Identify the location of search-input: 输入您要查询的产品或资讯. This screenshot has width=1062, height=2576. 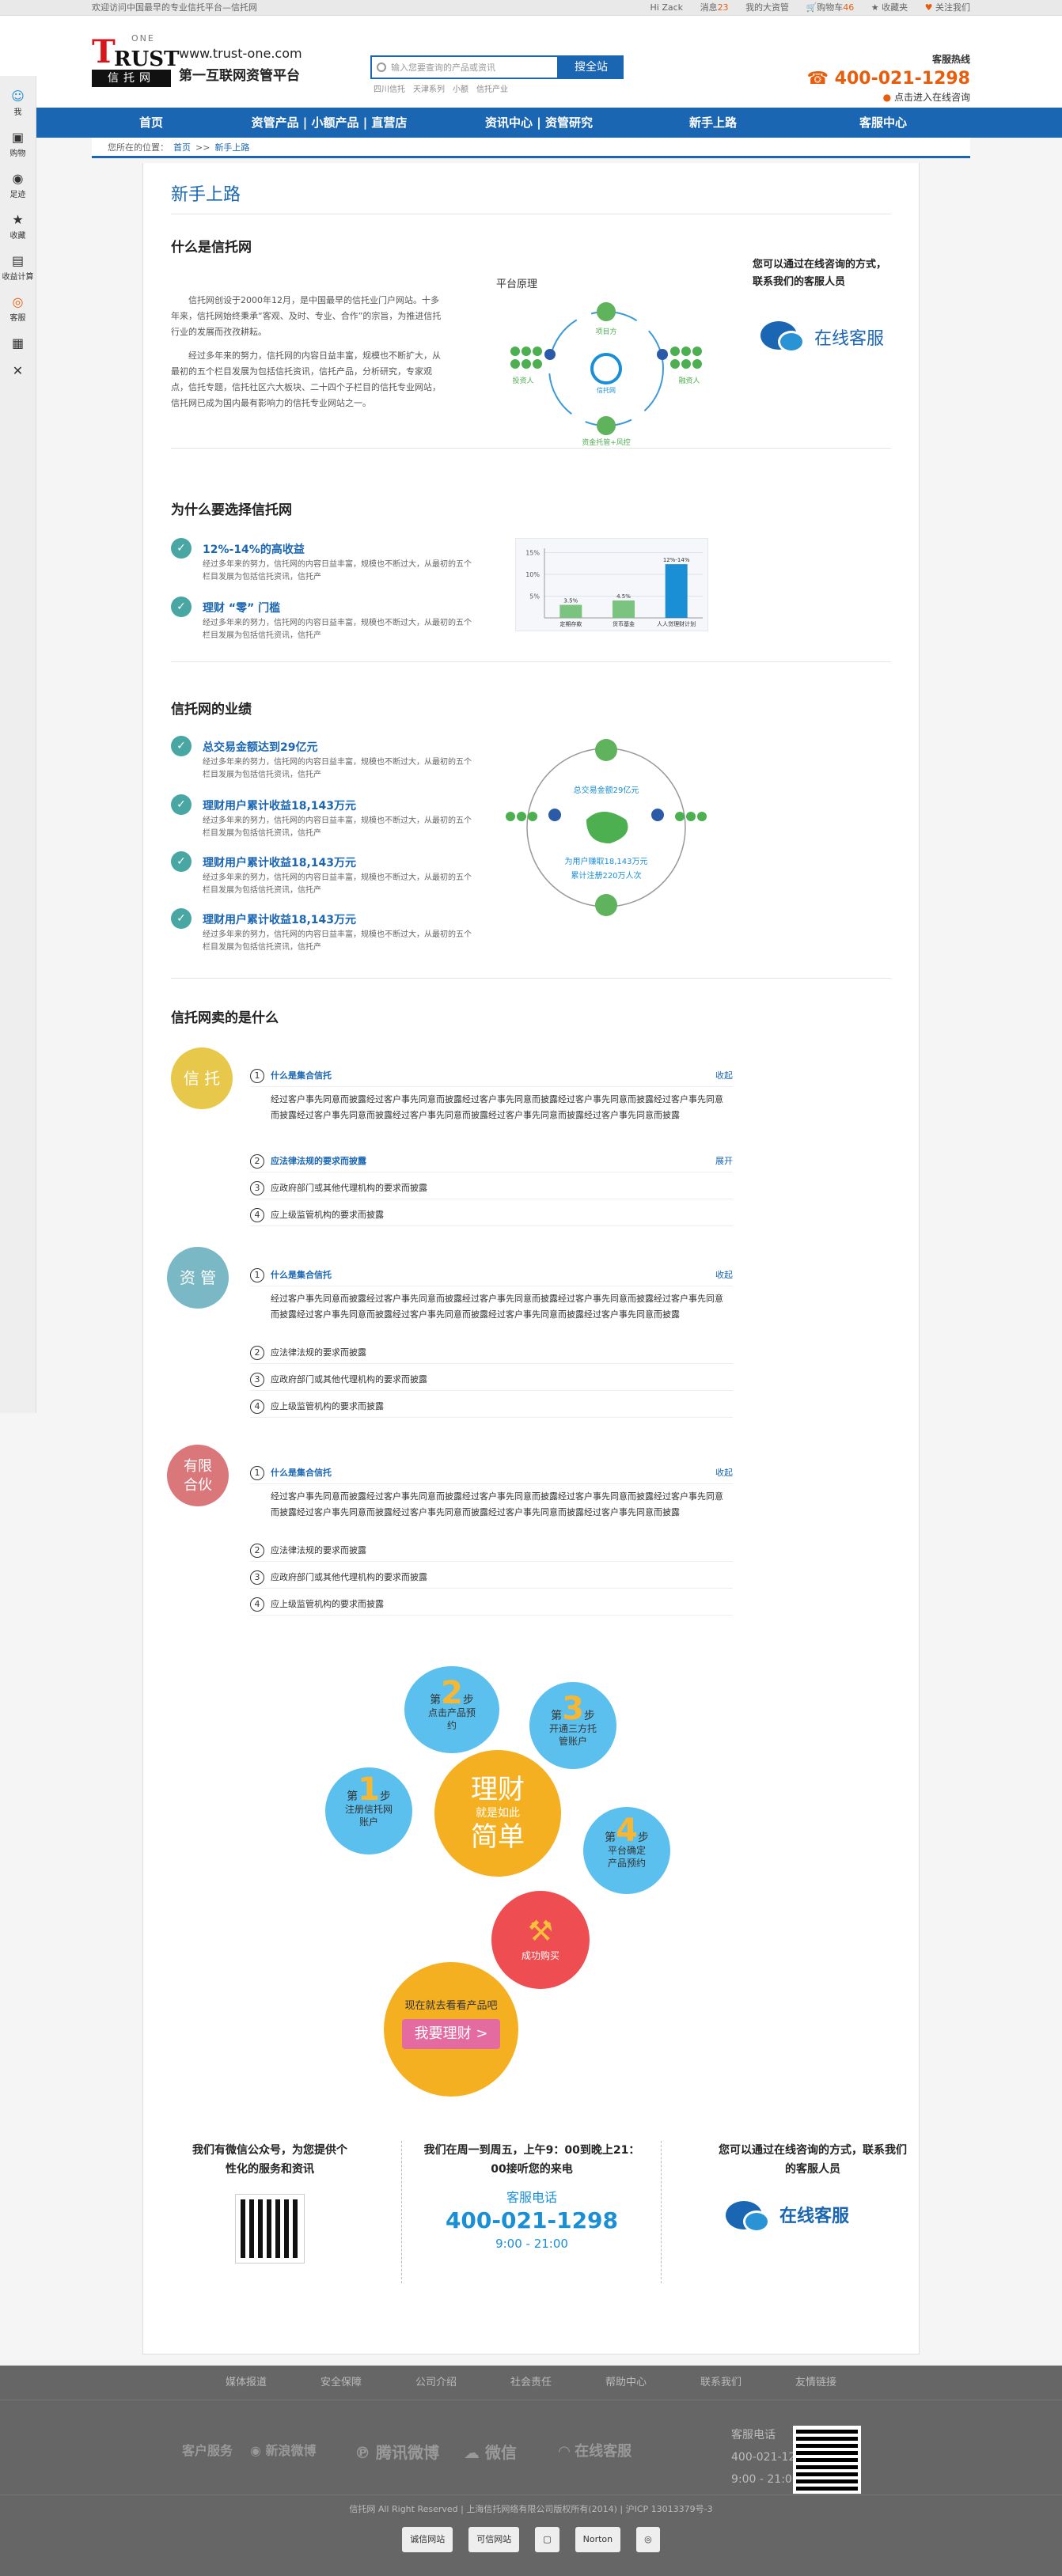
(465, 67).